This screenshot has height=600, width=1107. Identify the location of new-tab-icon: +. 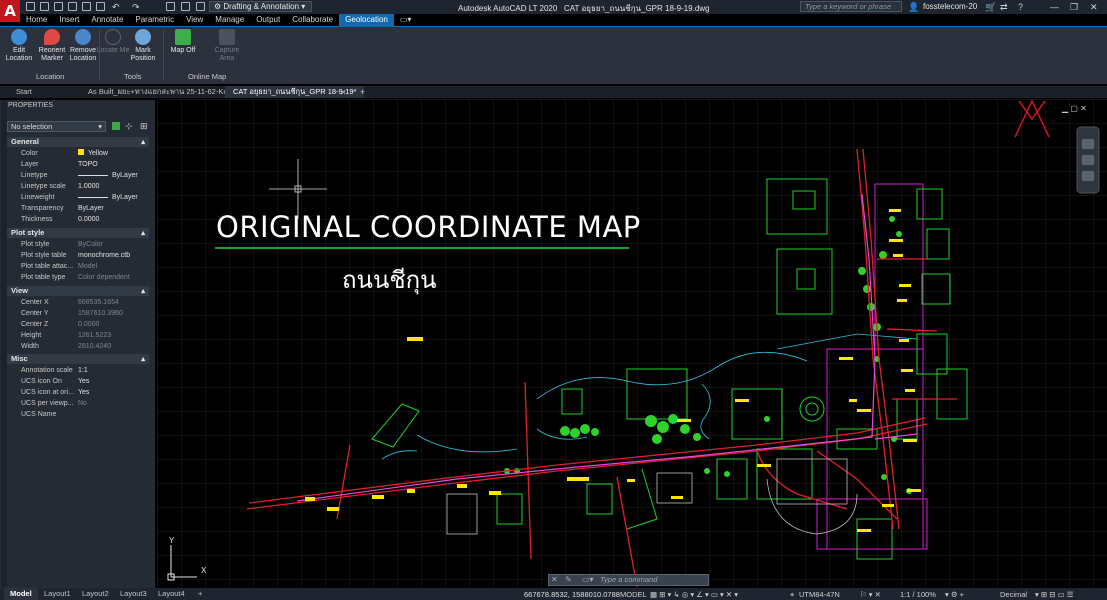
(362, 92).